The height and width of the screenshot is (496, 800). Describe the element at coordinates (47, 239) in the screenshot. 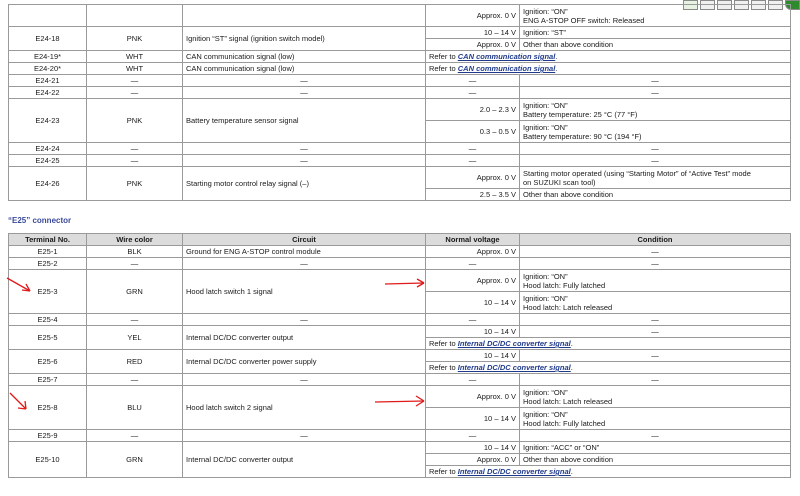

I see `column-header: Terminal No.` at that location.